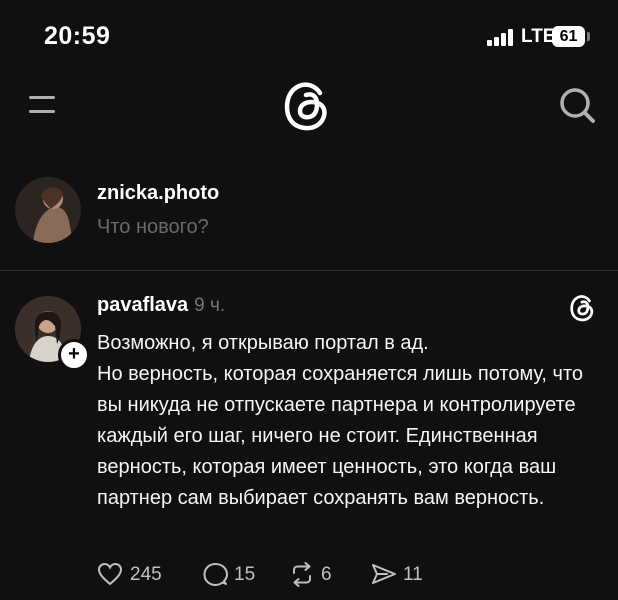 The image size is (618, 600). Describe the element at coordinates (245, 574) in the screenshot. I see `reply-count: 15` at that location.